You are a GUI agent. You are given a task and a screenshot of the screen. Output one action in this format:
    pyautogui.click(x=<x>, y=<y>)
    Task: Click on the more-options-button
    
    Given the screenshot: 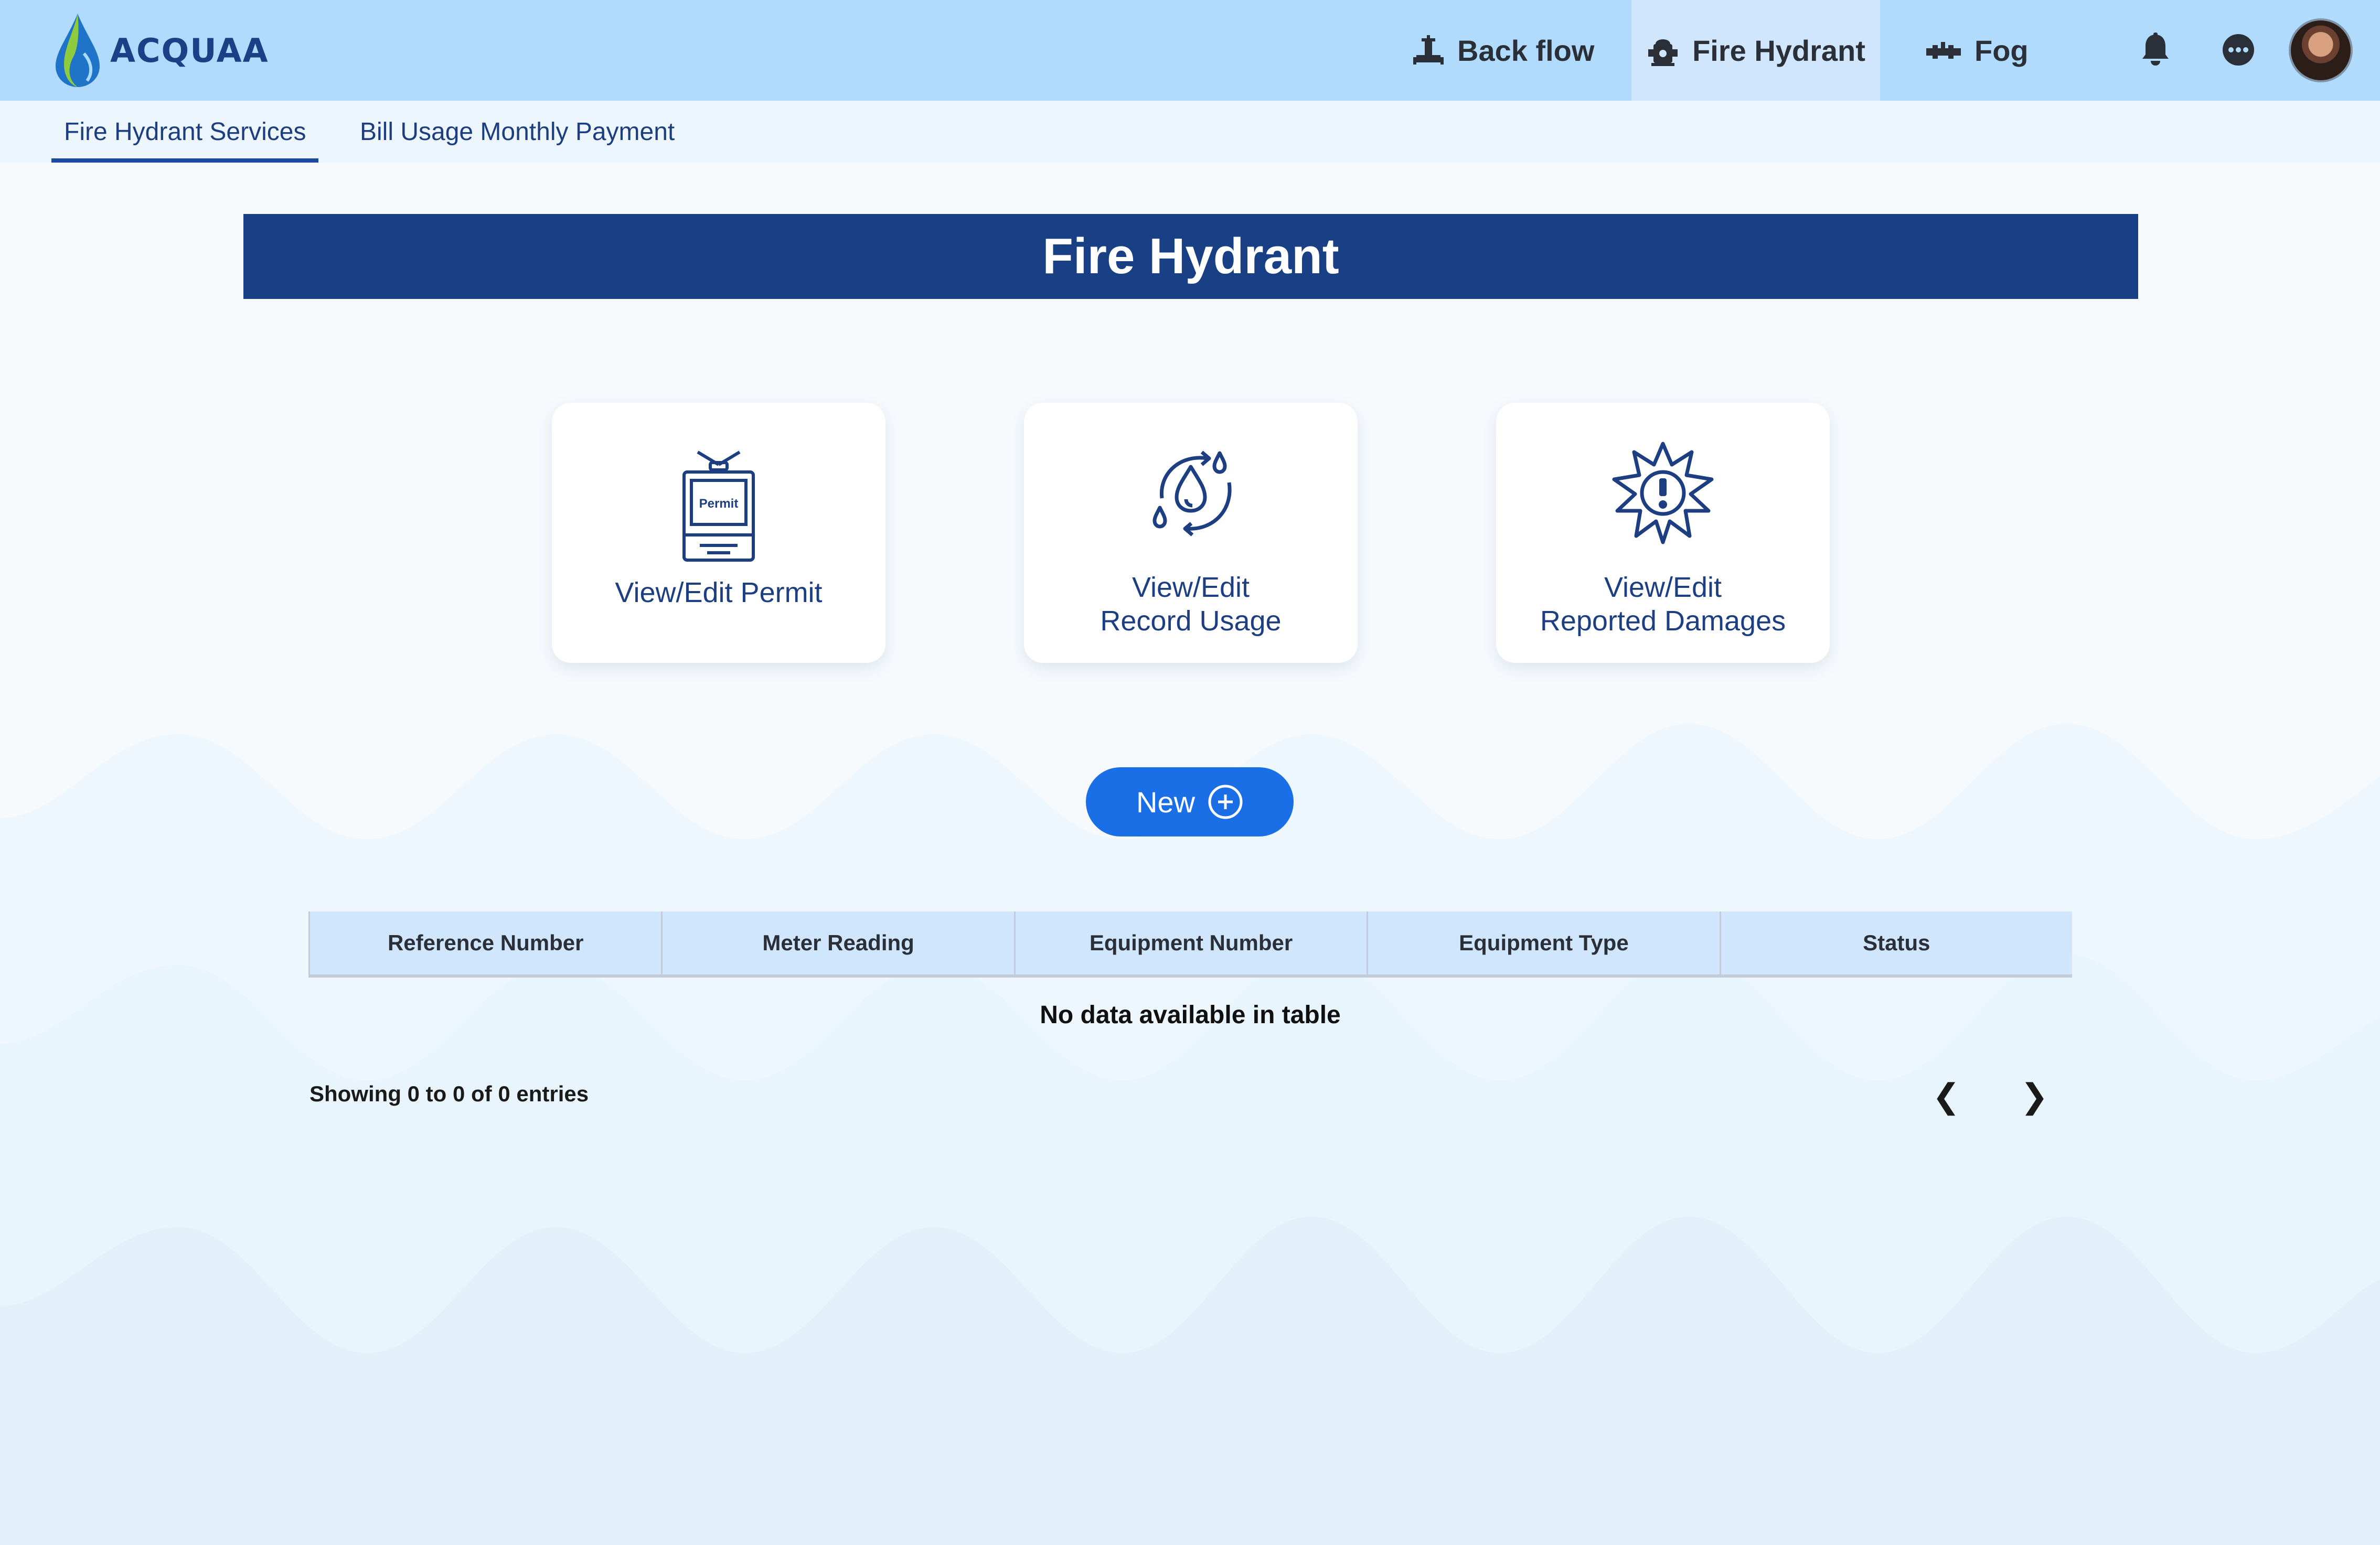 What is the action you would take?
    pyautogui.click(x=2238, y=50)
    